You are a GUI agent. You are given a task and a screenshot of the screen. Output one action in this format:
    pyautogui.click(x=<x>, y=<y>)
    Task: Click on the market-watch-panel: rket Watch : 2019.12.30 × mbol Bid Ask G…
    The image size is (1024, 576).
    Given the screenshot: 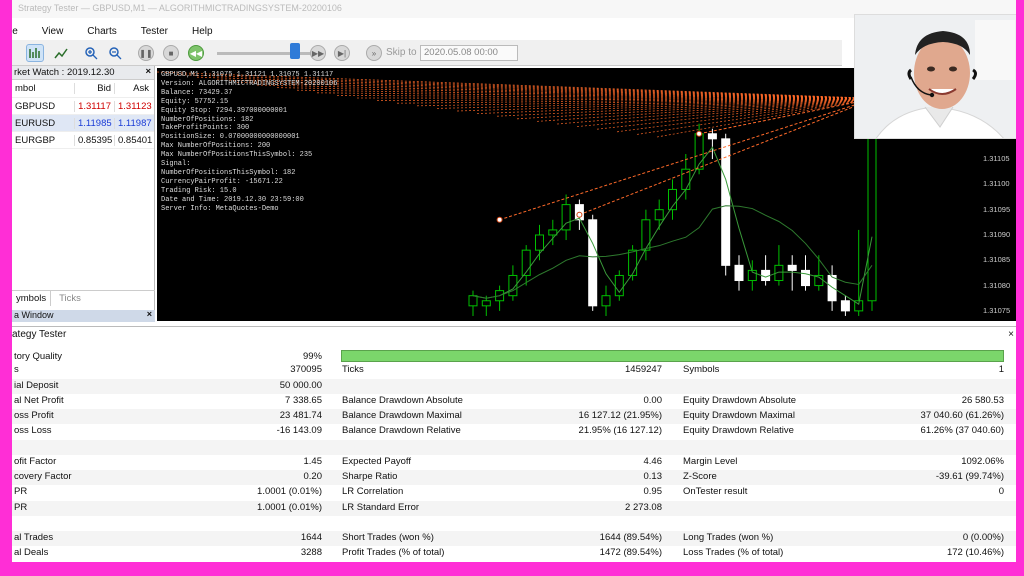 What is the action you would take?
    pyautogui.click(x=83, y=188)
    